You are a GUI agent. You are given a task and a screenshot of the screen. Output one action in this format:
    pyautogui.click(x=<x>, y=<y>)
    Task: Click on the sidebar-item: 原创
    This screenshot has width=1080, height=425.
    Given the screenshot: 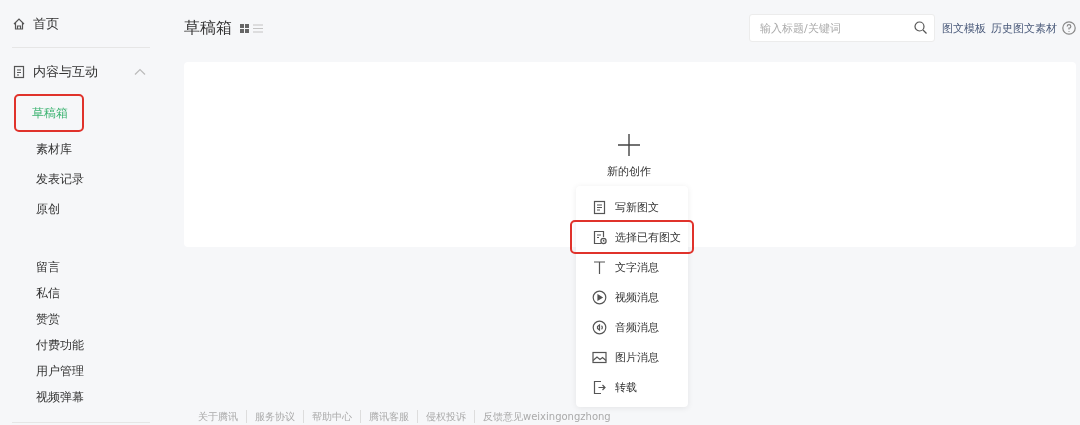 What is the action you would take?
    pyautogui.click(x=48, y=209)
    